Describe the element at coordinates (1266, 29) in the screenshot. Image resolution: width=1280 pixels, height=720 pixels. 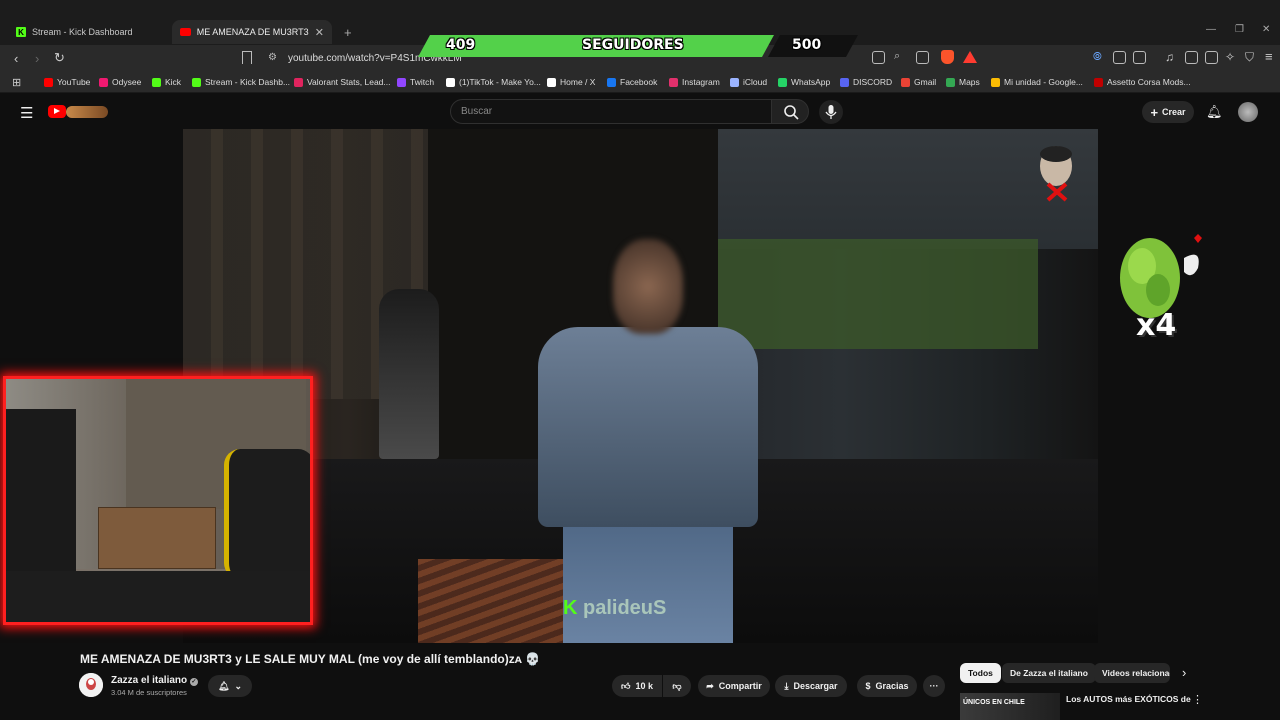
I see `close-window-icon: ✕` at that location.